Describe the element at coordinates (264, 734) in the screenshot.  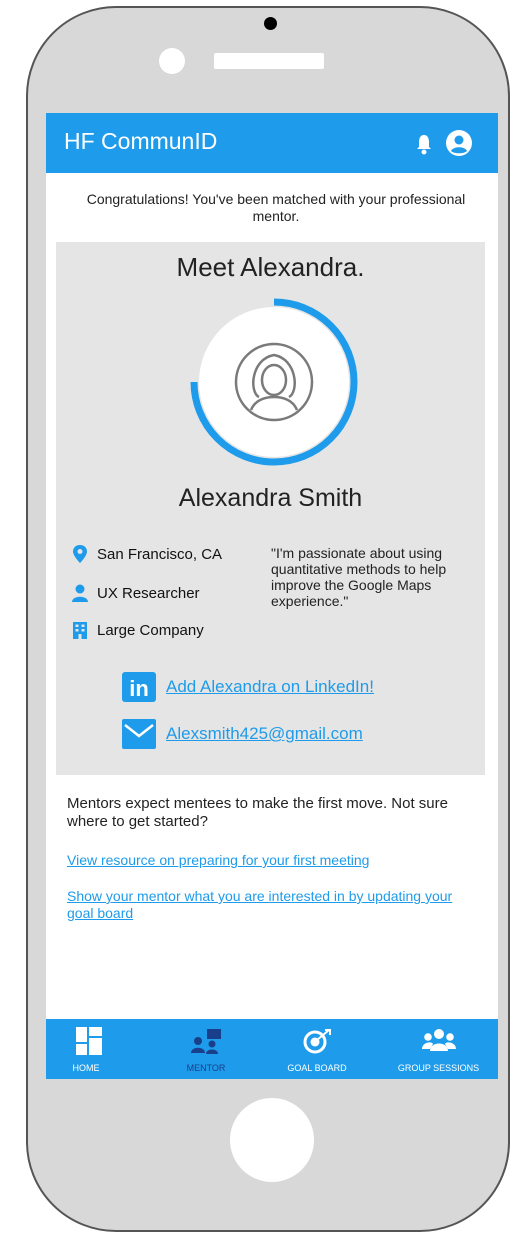
I see `email-link: Alexsmith425@gmail.com` at that location.